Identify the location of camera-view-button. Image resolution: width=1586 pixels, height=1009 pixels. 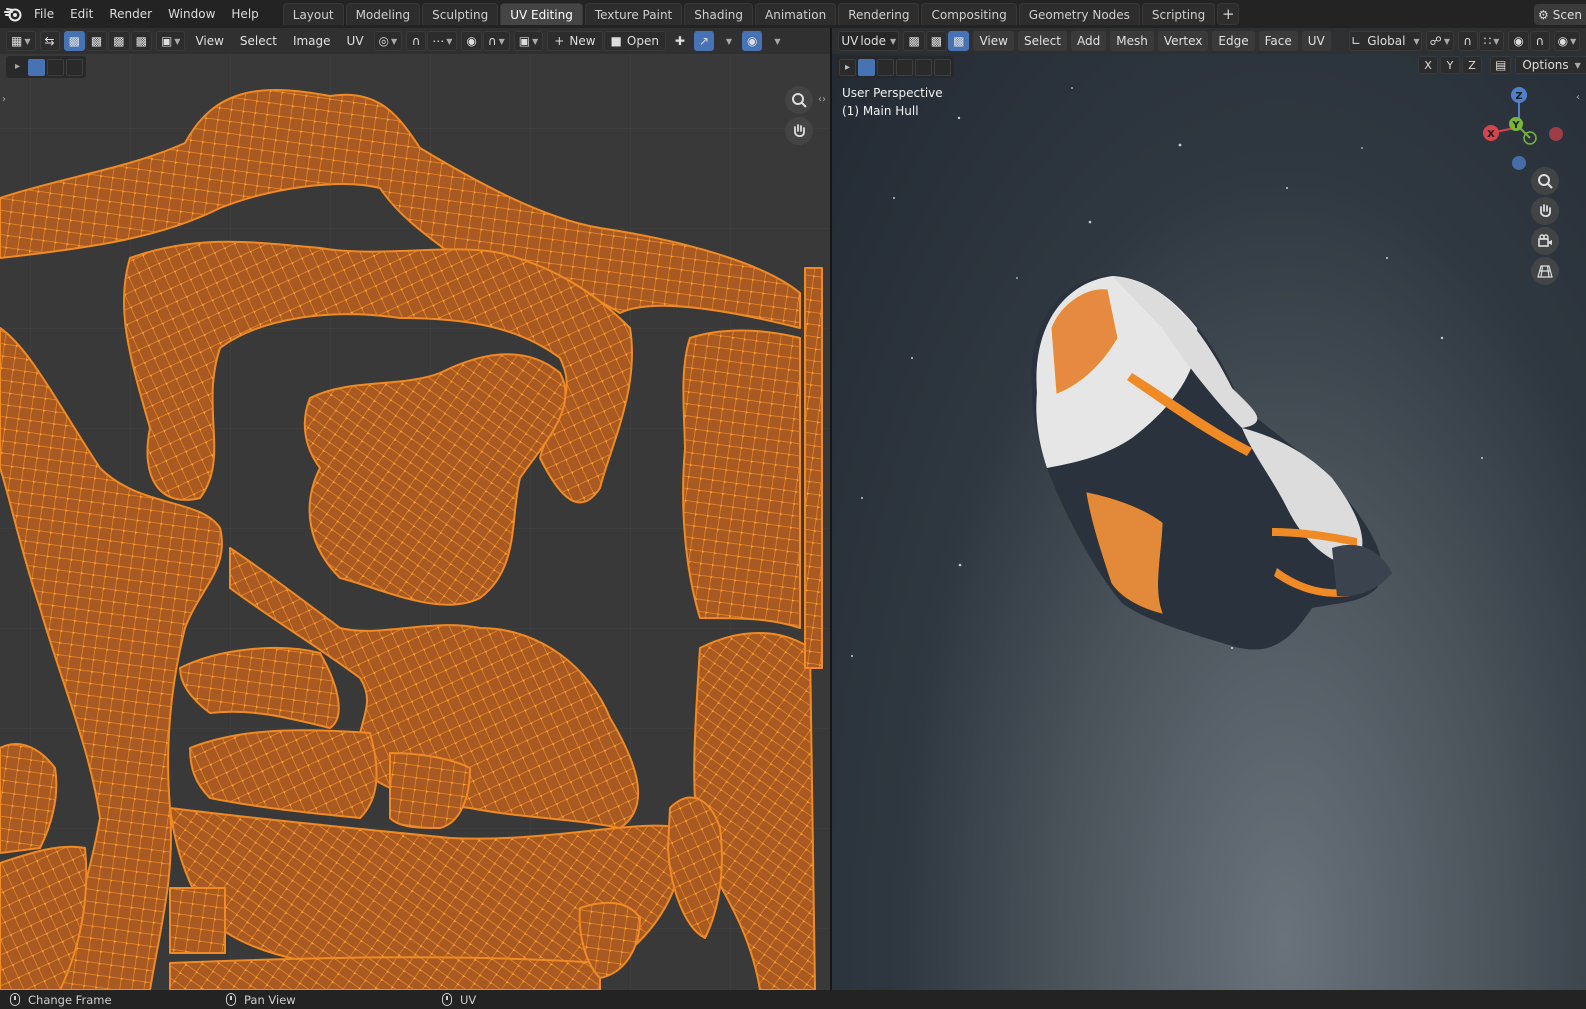
(1545, 241).